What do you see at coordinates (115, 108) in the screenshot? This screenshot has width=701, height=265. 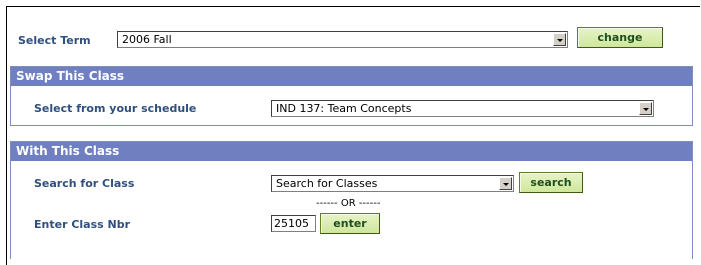 I see `select-from-schedule-label: Select from your schedule` at bounding box center [115, 108].